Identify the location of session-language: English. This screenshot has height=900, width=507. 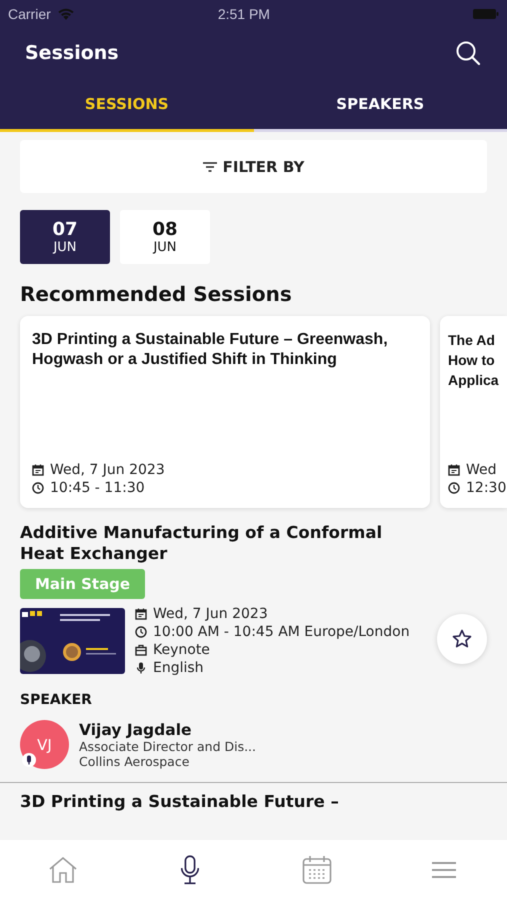
(178, 668).